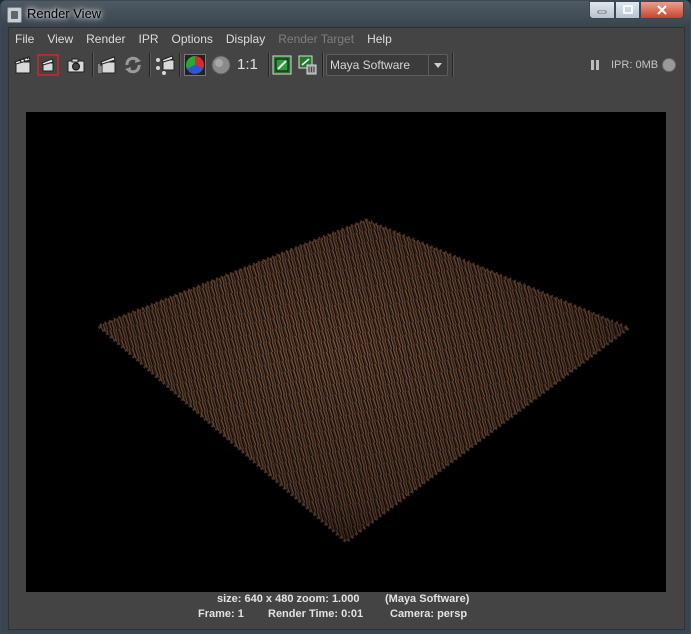 The image size is (691, 634). What do you see at coordinates (76, 65) in the screenshot?
I see `snapshot-camera-icon` at bounding box center [76, 65].